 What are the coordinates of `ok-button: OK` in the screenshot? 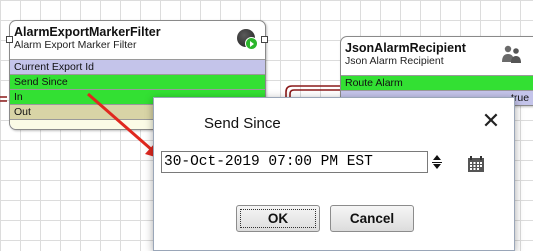 It's located at (278, 218).